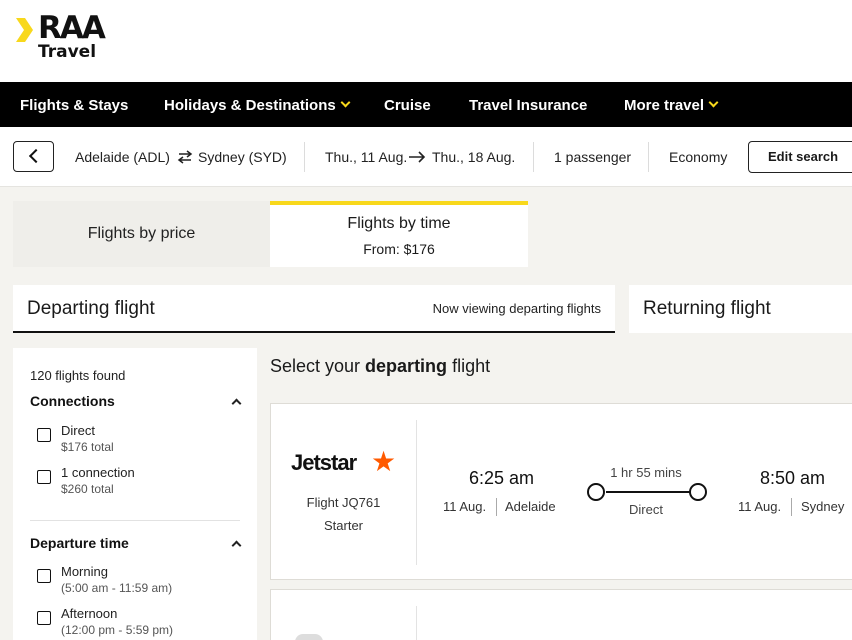  What do you see at coordinates (530, 506) in the screenshot?
I see `depart-city: Adelaide` at bounding box center [530, 506].